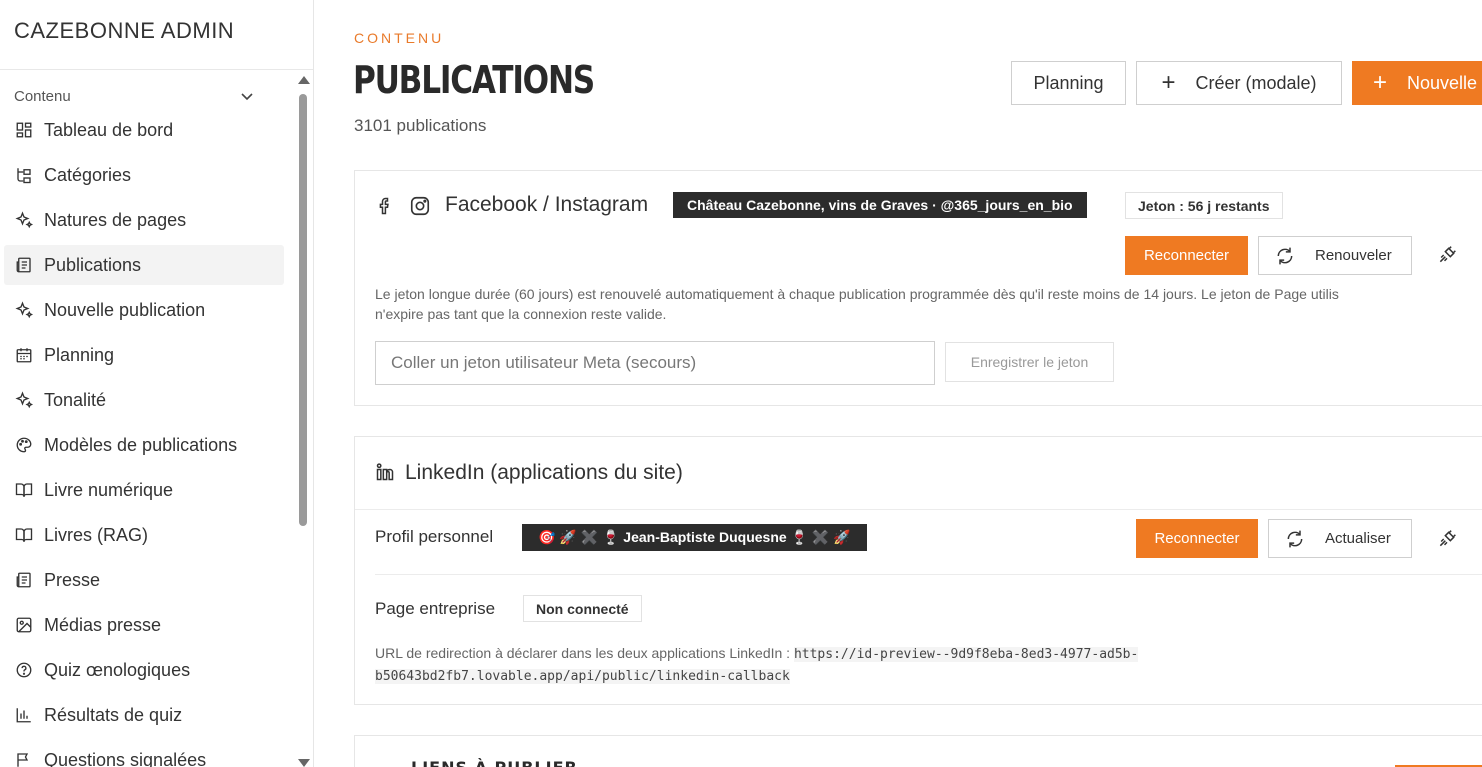 The height and width of the screenshot is (767, 1482). What do you see at coordinates (103, 624) in the screenshot?
I see `sidebar-item-label: Médias presse` at bounding box center [103, 624].